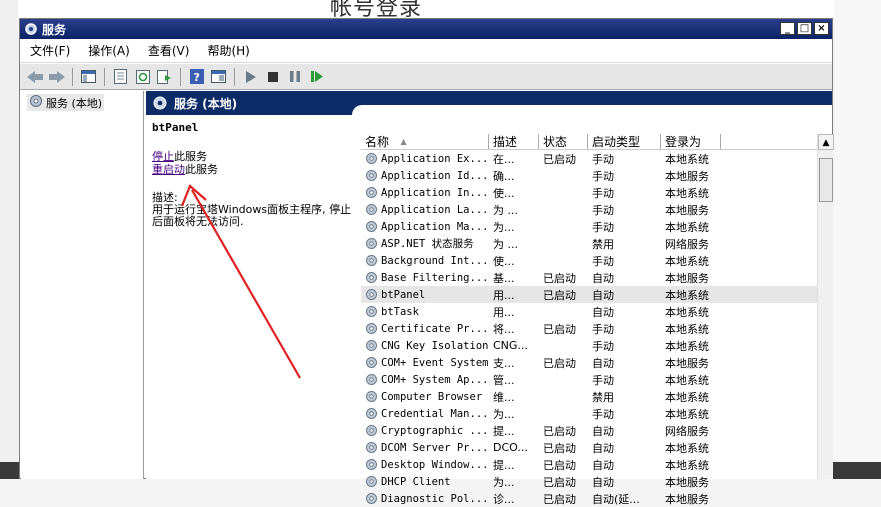 Image resolution: width=881 pixels, height=507 pixels. I want to click on stop-service-icon, so click(272, 76).